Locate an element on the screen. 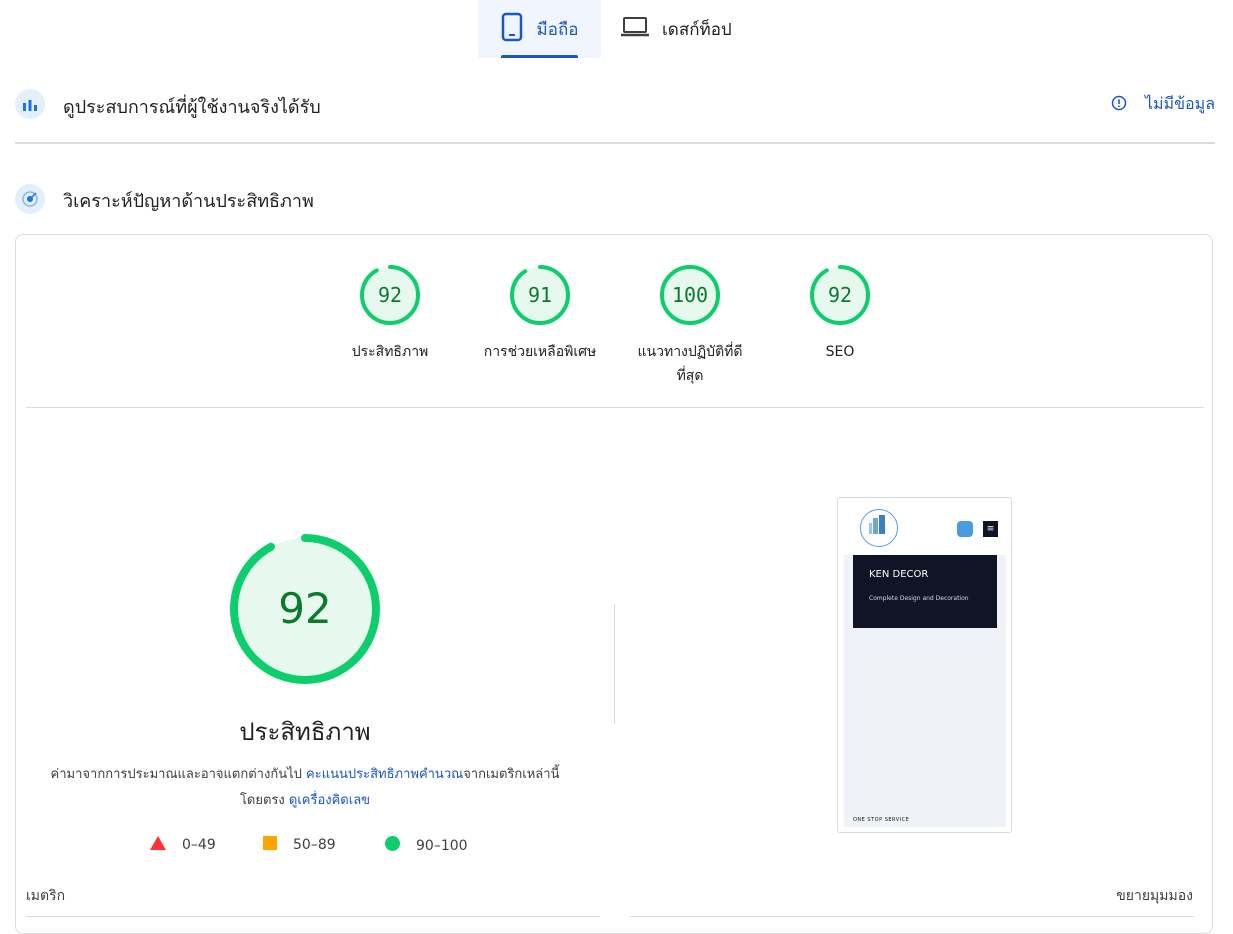  legend-pass: 90–100 is located at coordinates (426, 845).